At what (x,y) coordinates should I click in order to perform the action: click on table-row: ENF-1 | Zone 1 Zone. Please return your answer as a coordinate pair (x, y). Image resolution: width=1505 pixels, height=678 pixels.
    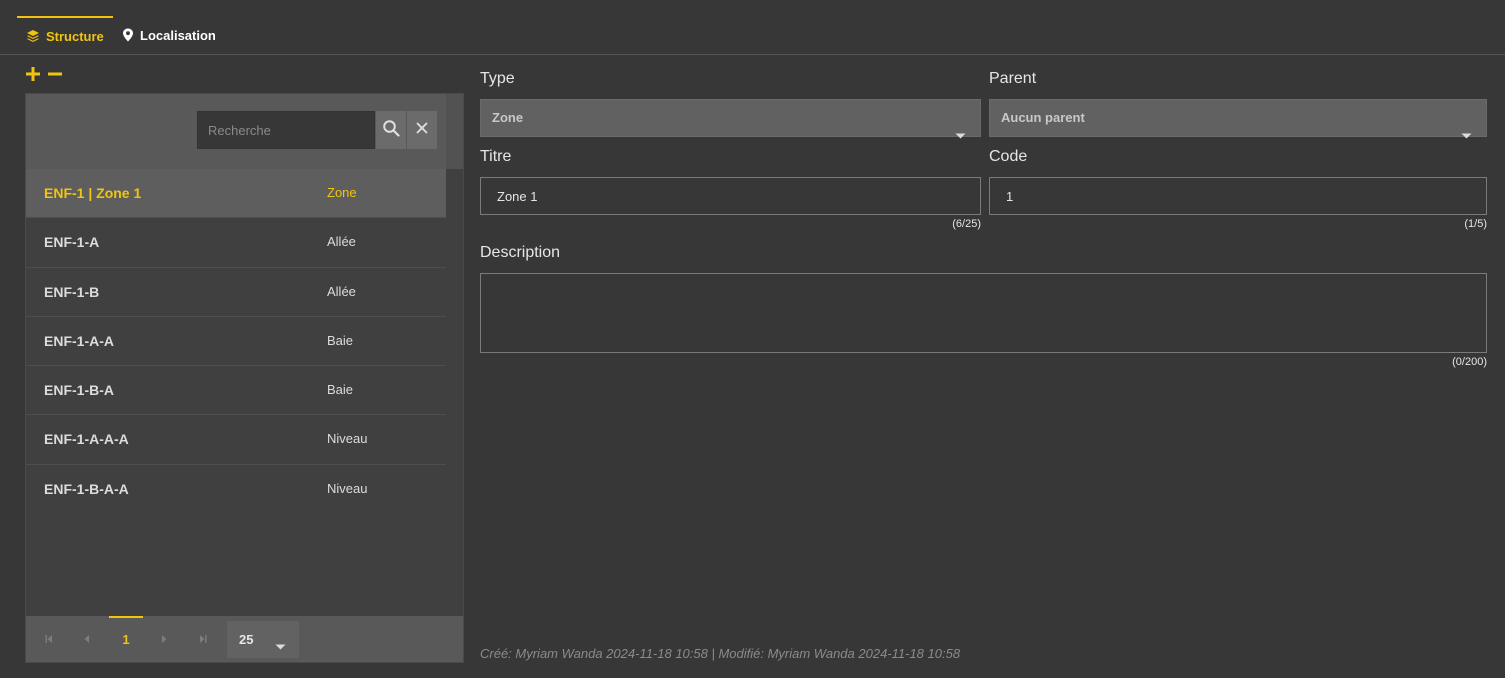
    Looking at the image, I should click on (236, 194).